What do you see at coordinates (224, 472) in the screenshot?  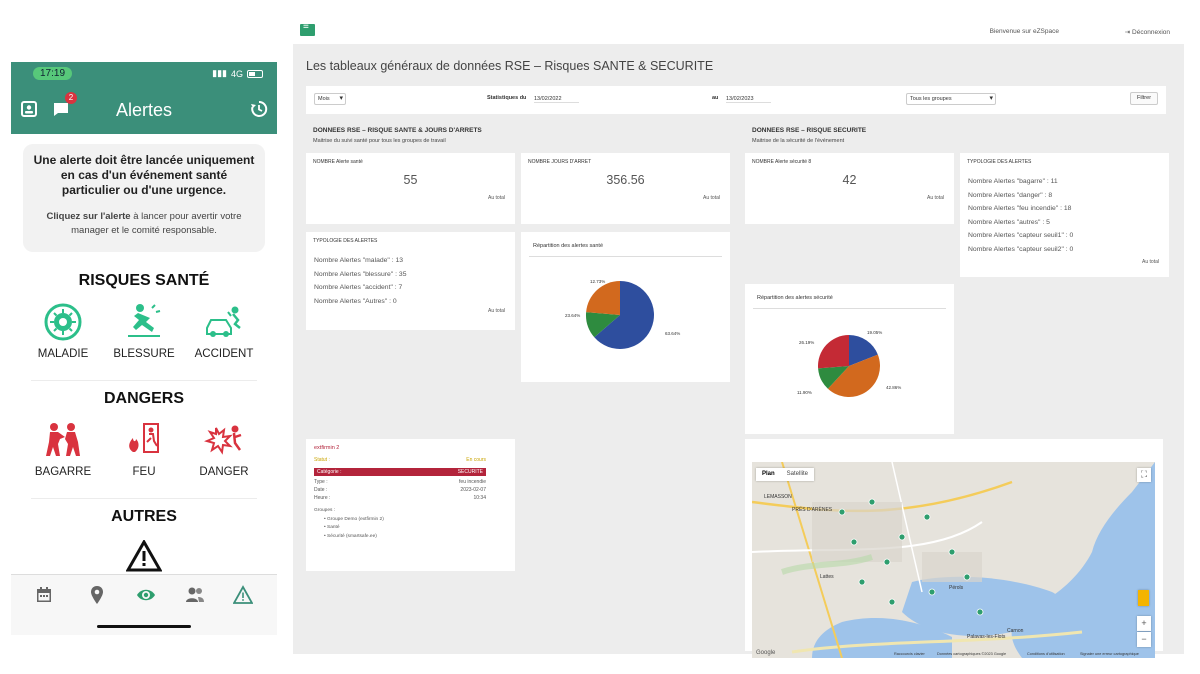 I see `alert-danger-label: DANGER` at bounding box center [224, 472].